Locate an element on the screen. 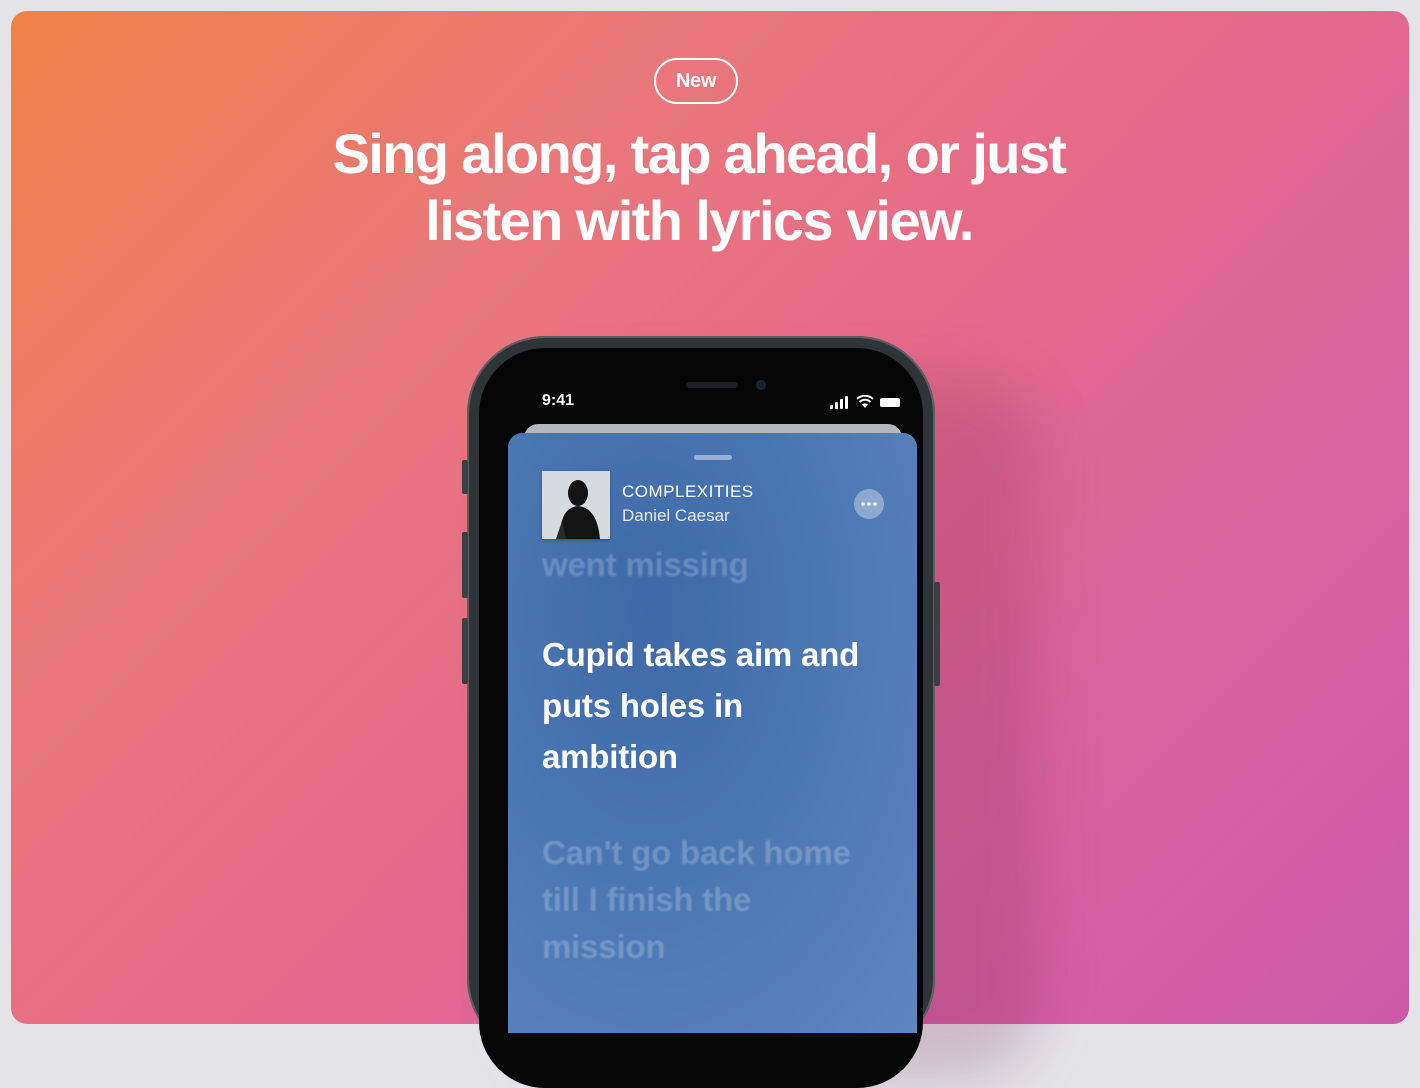 Image resolution: width=1420 pixels, height=1088 pixels. ellipsis-icon is located at coordinates (869, 504).